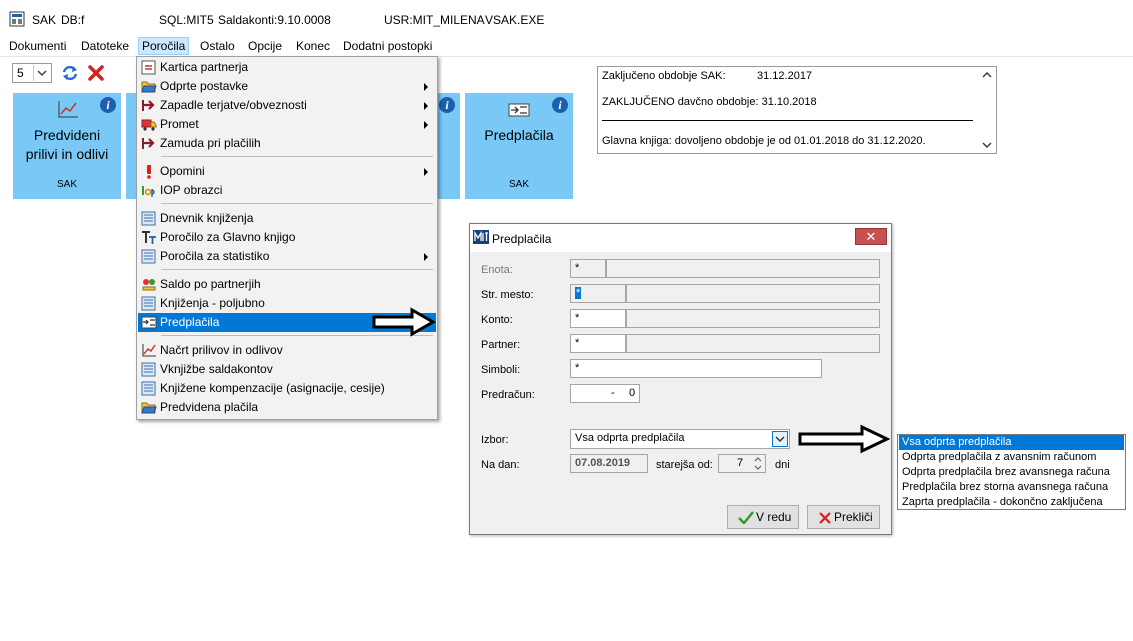 The image size is (1133, 641). What do you see at coordinates (501, 370) in the screenshot?
I see `simboli-label: Simboli:` at bounding box center [501, 370].